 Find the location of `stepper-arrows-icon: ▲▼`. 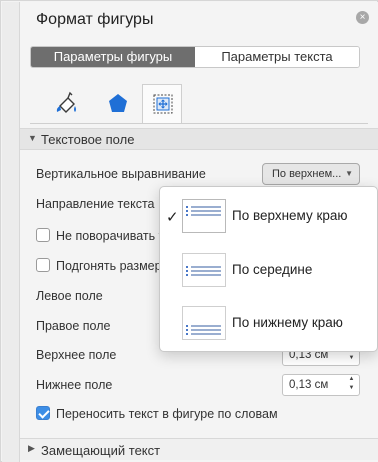

stepper-arrows-icon: ▲▼ is located at coordinates (351, 385).